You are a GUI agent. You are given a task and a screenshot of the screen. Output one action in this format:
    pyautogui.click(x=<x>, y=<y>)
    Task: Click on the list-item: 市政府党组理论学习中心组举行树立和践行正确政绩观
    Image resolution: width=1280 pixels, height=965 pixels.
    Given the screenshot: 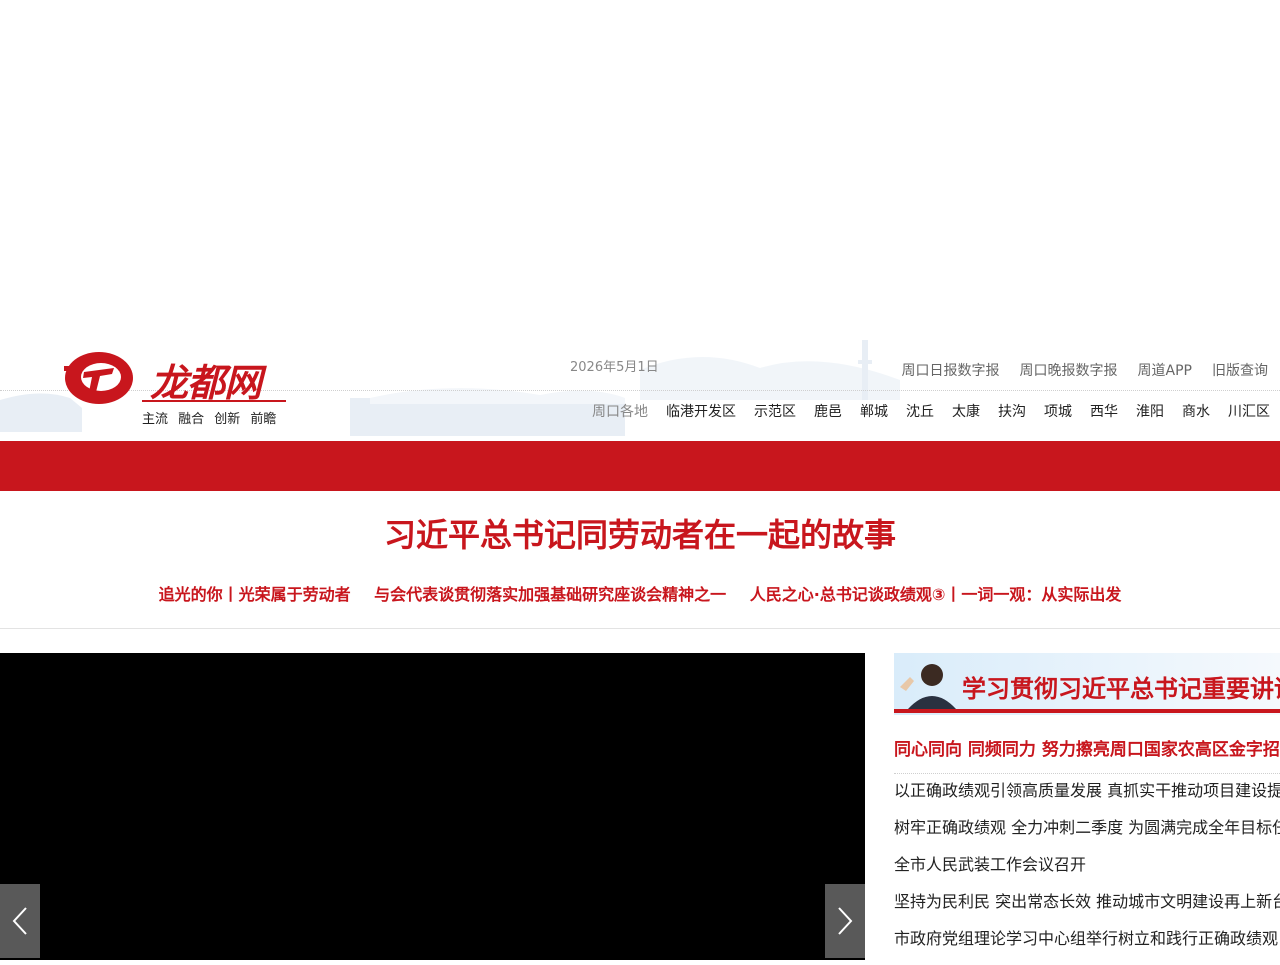 What is the action you would take?
    pyautogui.click(x=1087, y=946)
    